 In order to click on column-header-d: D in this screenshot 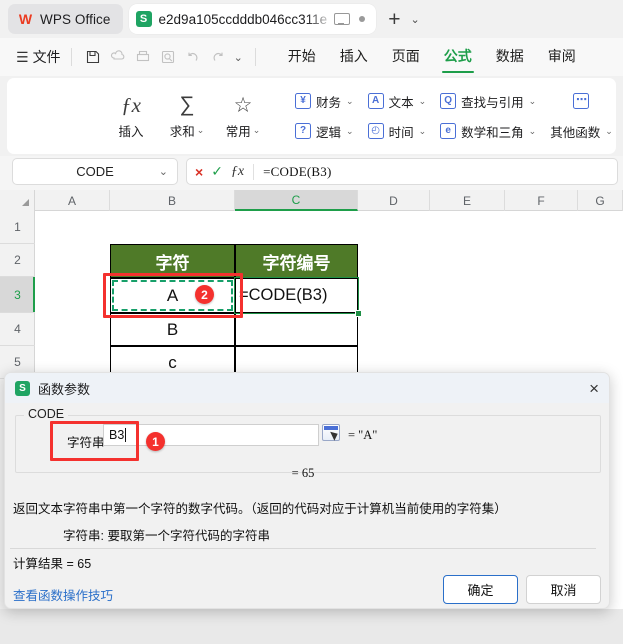, I will do `click(394, 200)`.